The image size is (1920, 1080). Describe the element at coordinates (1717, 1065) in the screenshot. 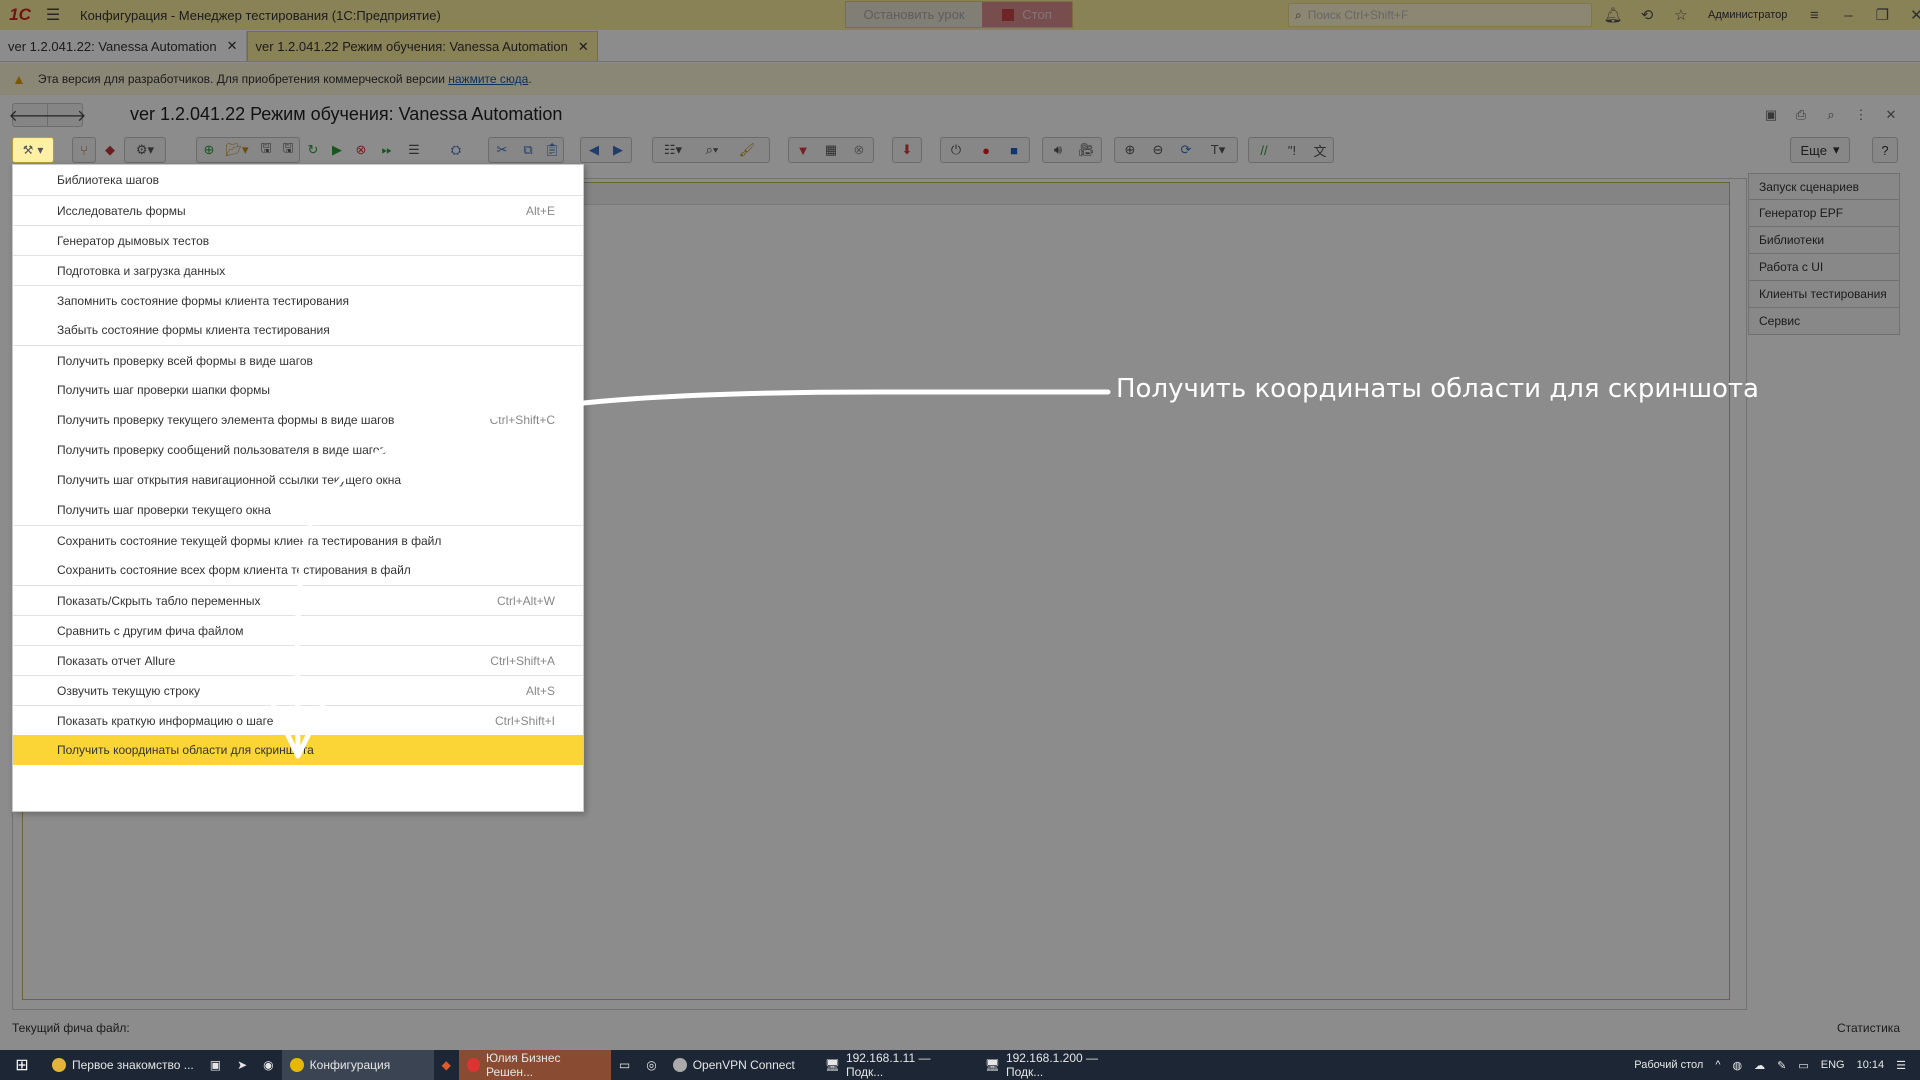

I see `chevron-up-icon: ^` at that location.